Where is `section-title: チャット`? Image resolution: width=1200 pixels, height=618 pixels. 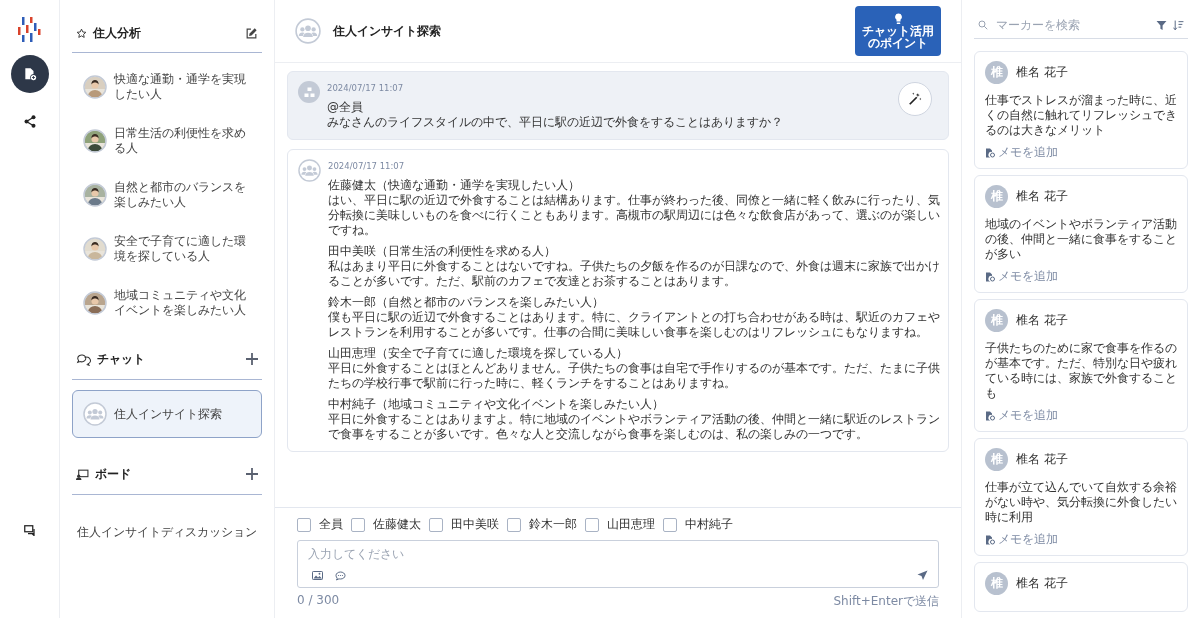
section-title: チャット is located at coordinates (121, 359).